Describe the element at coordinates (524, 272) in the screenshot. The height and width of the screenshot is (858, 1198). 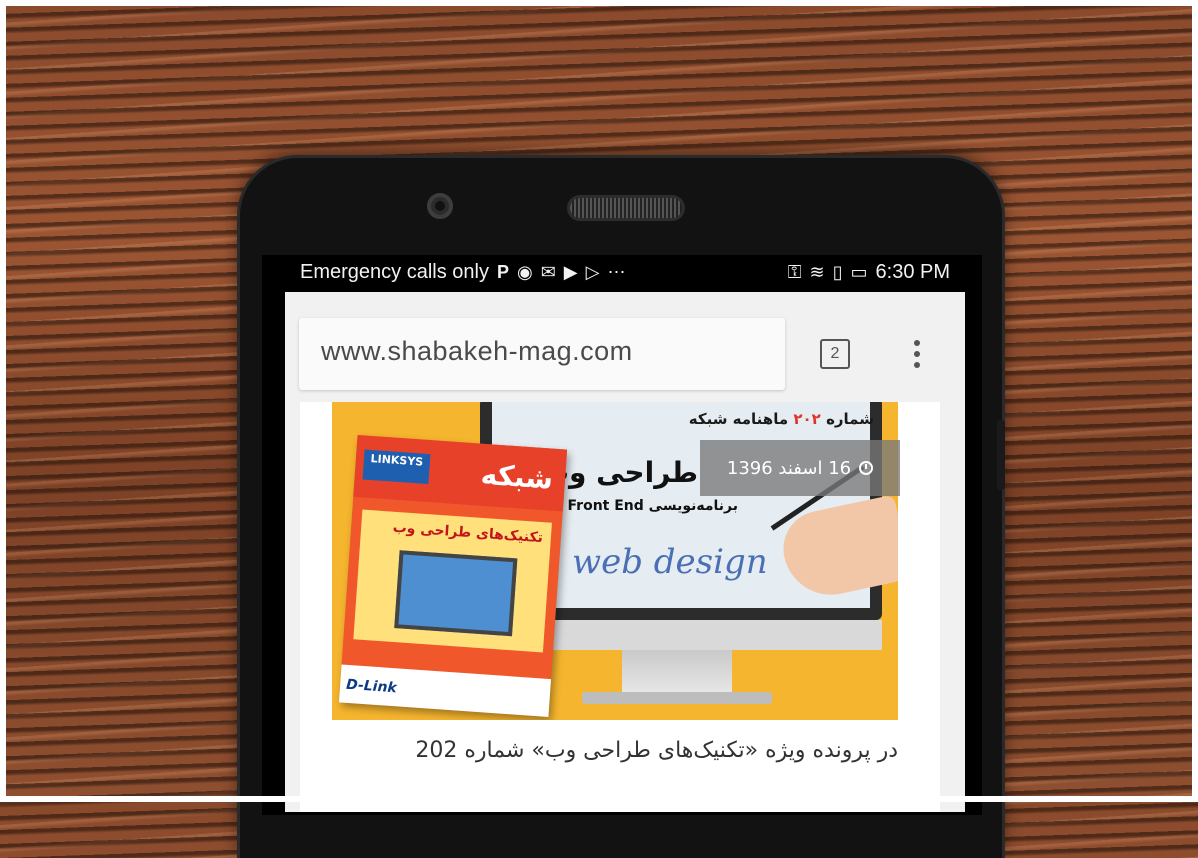
I see `telegram-icon: ◉` at that location.